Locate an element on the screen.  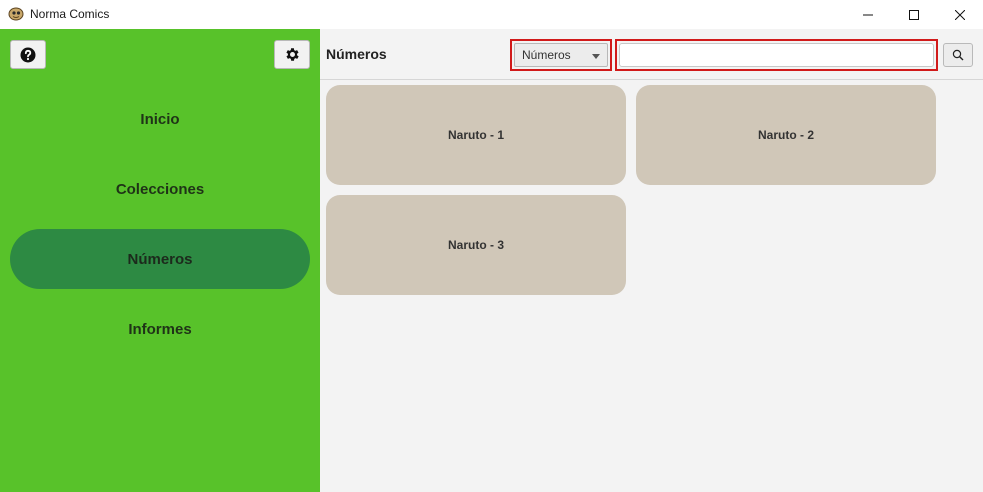
search-button is located at coordinates (958, 55).